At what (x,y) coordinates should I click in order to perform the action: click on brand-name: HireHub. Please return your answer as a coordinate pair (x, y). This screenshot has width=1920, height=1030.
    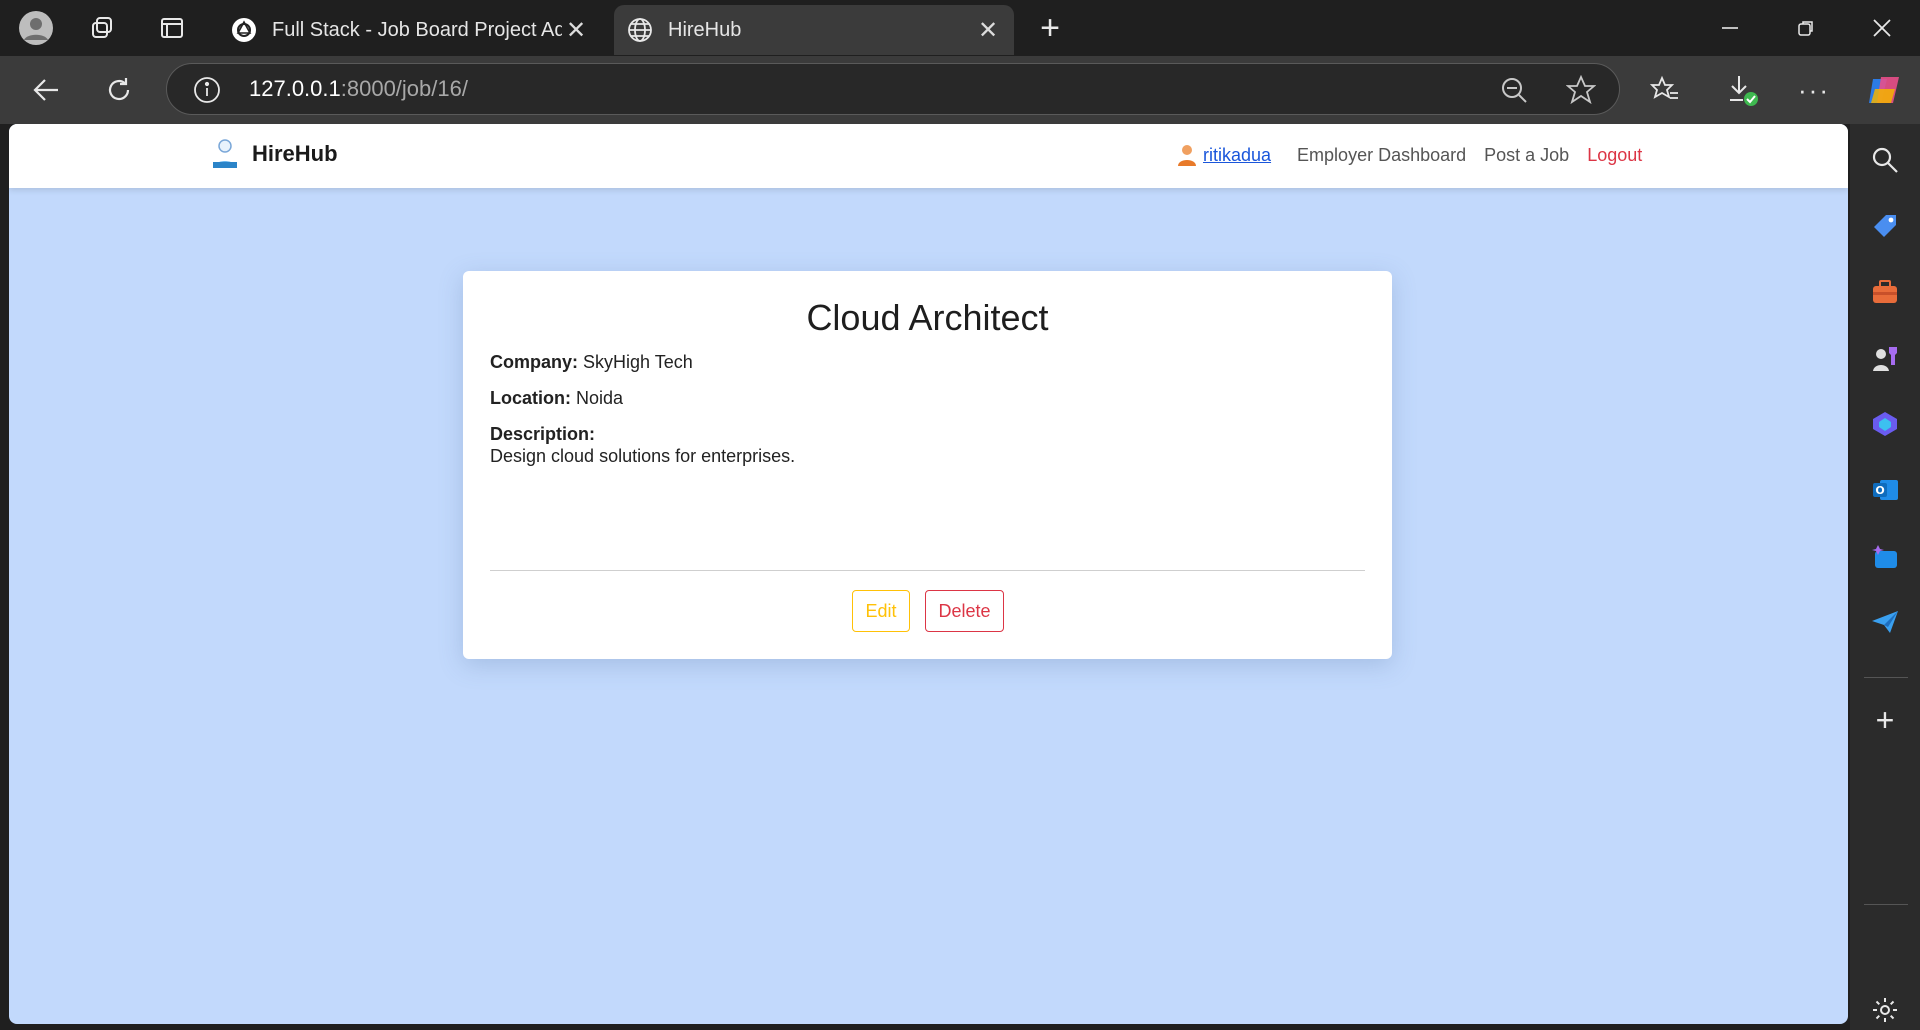
    Looking at the image, I should click on (295, 153).